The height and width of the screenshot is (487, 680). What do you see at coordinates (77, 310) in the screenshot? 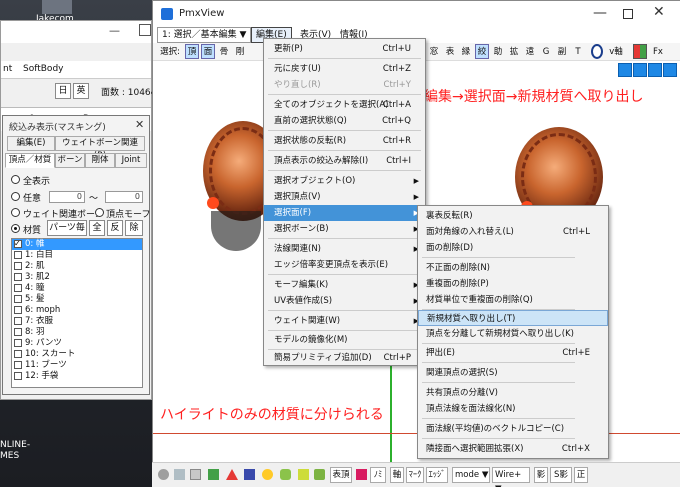
I see `list-item: 6: moph` at bounding box center [77, 310].